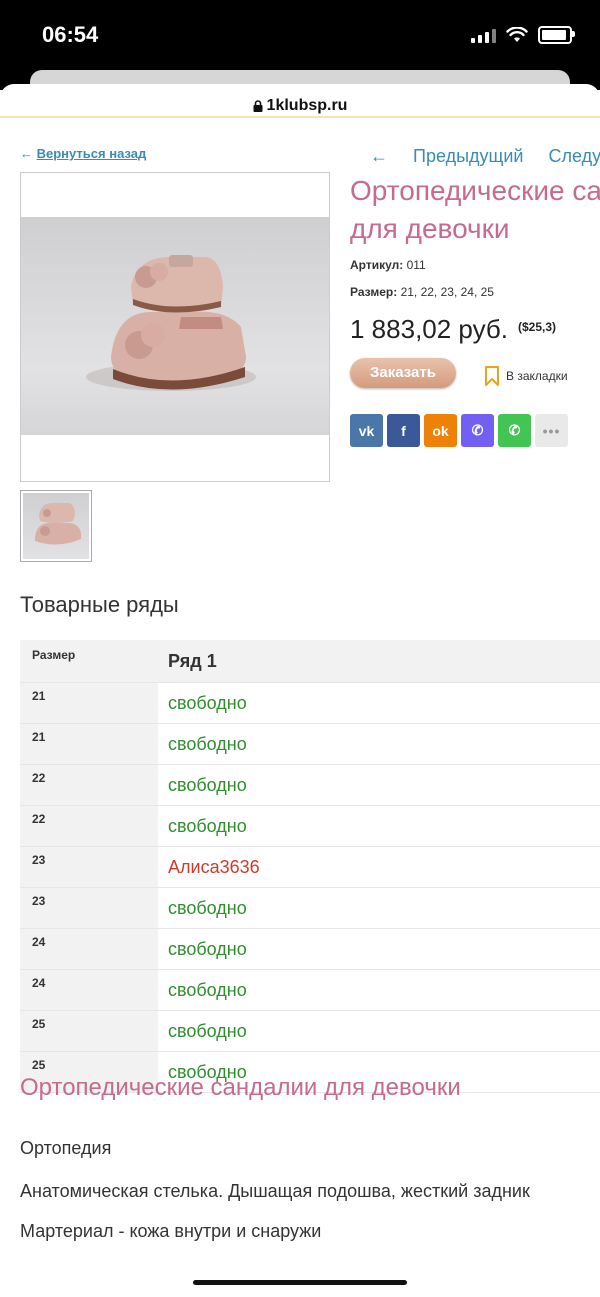 This screenshot has width=600, height=1297. Describe the element at coordinates (416, 265) in the screenshot. I see `article-value: 011` at that location.